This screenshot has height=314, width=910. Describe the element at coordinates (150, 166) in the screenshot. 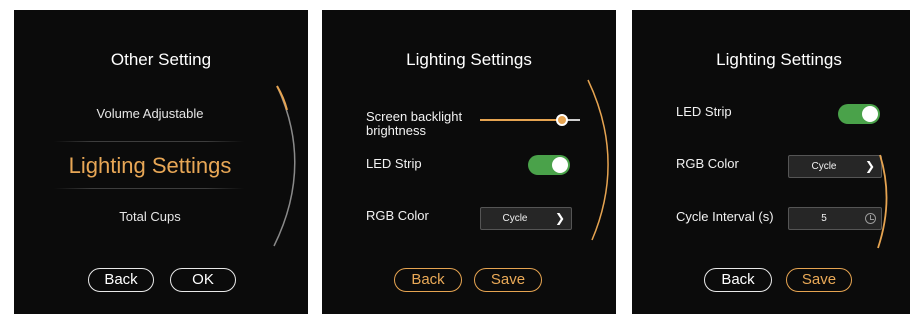

I see `menu-item-lighting-settings: Lighting Settings` at that location.